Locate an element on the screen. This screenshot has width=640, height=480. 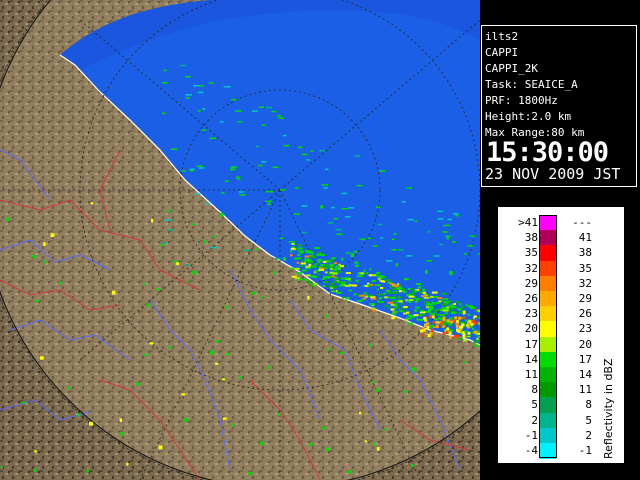
product-id: CAPPI_2K is located at coordinates (511, 68).